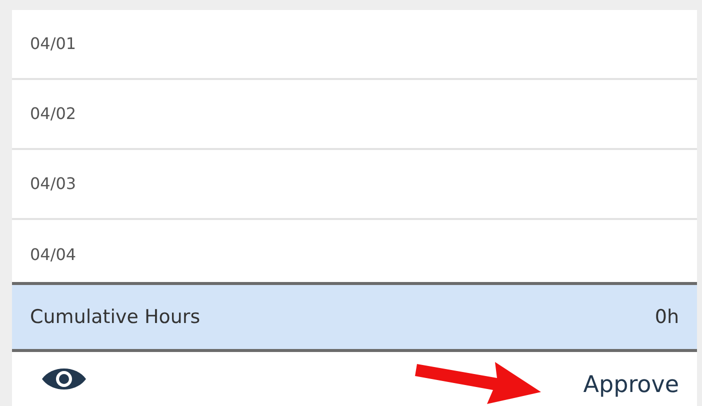  I want to click on summary-value: 0h, so click(666, 317).